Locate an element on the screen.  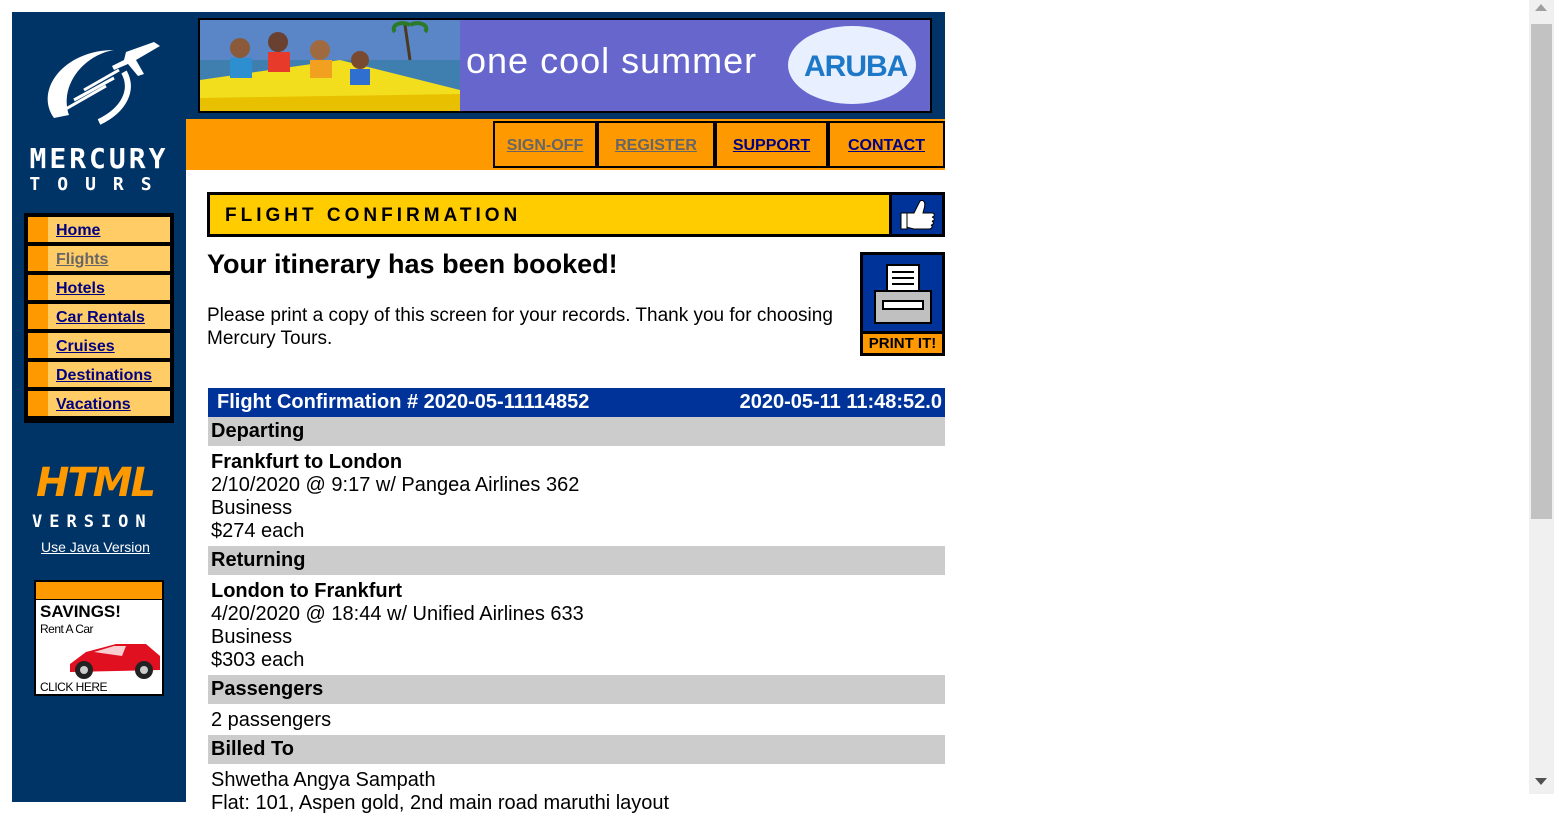
top-nav-link: SUPPORT is located at coordinates (771, 146).